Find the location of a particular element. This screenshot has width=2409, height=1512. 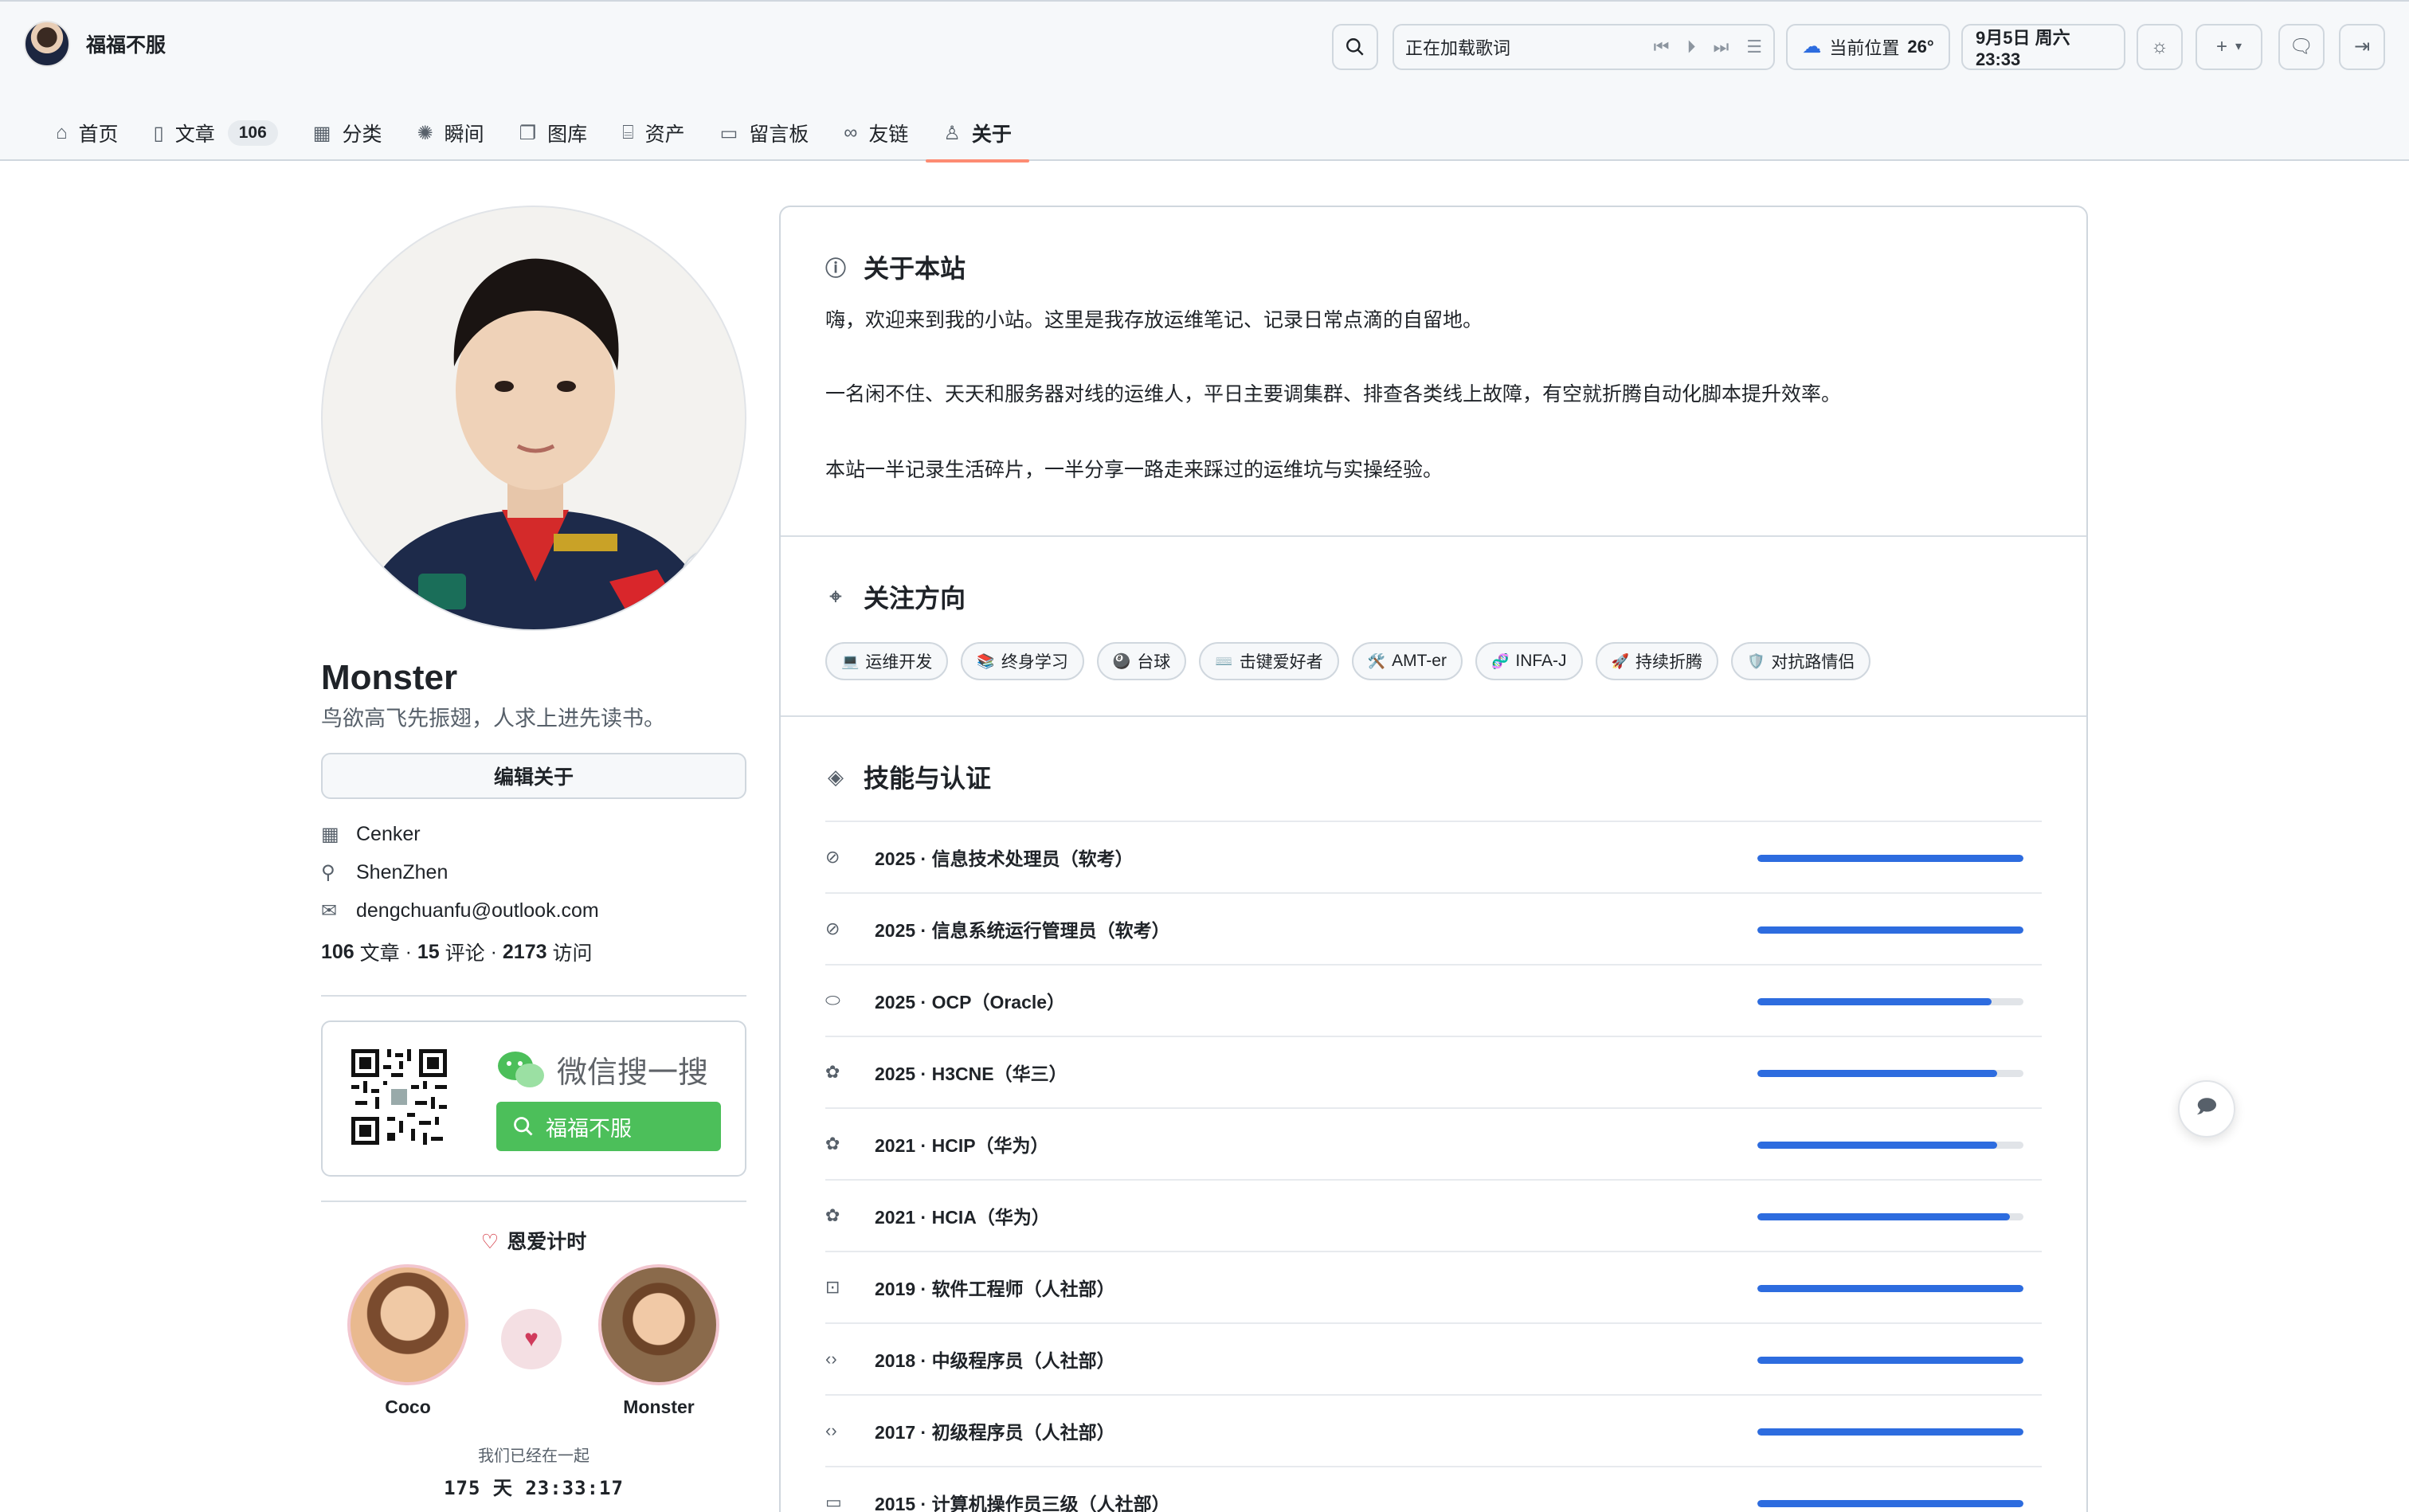

prev-track-icon: ⏮ is located at coordinates (1662, 47).